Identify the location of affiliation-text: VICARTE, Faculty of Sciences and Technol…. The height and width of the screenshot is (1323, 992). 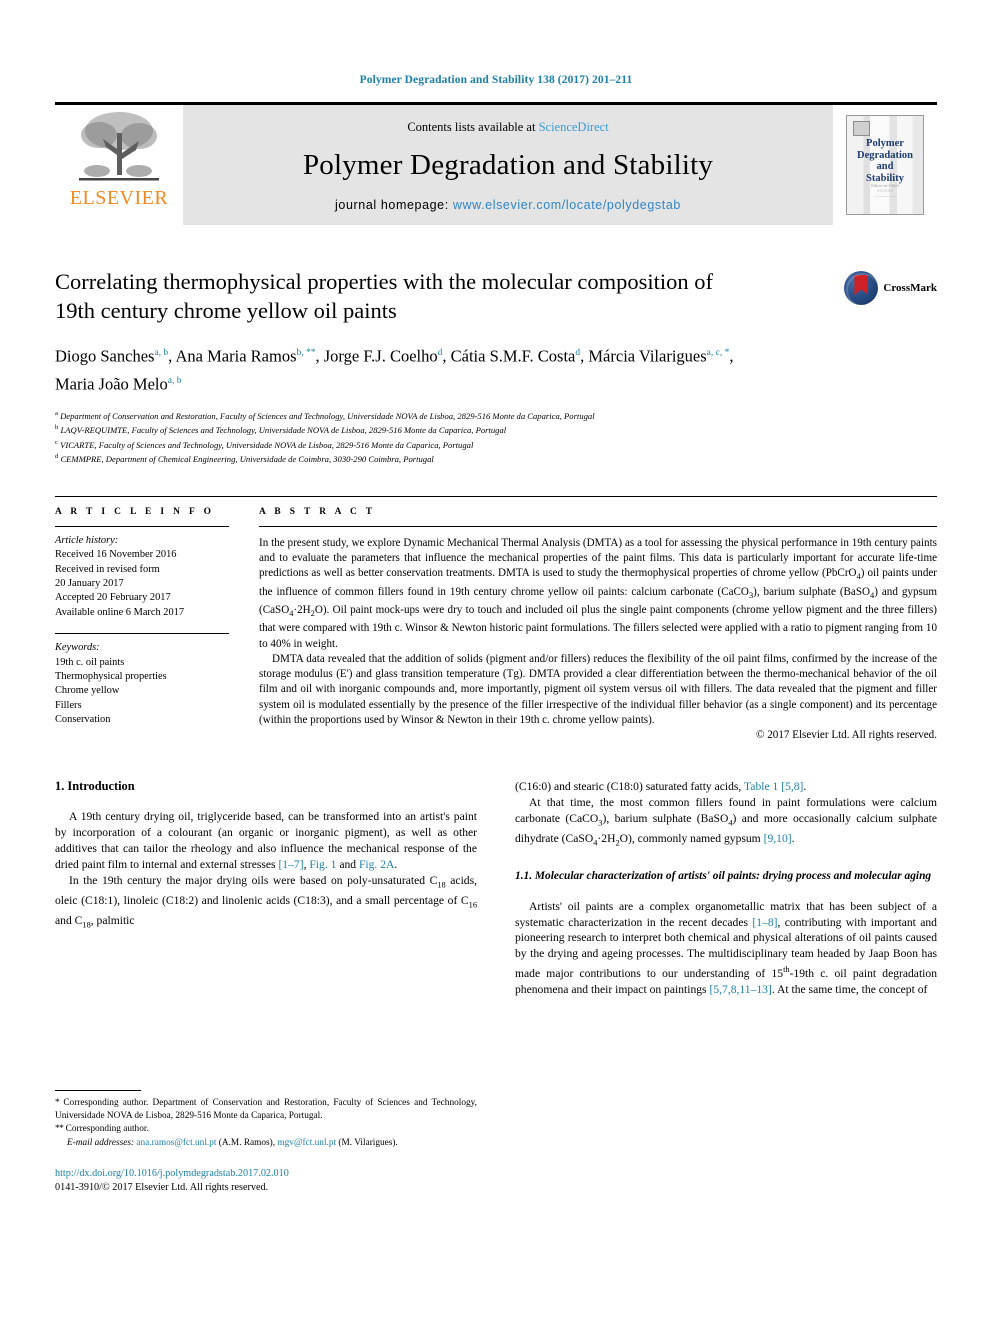
(267, 444).